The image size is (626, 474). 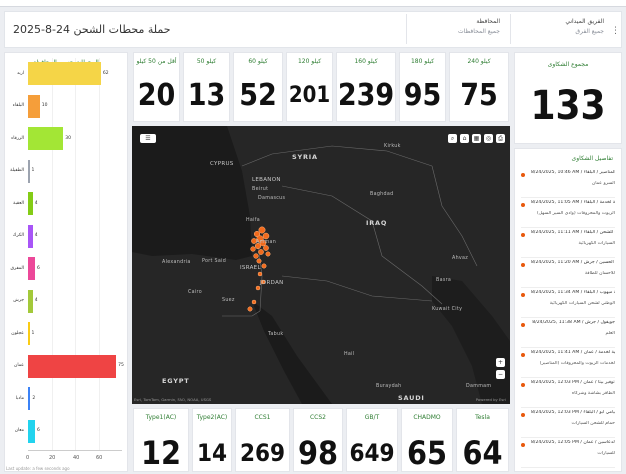 I want to click on card-value: 65, so click(x=427, y=453).